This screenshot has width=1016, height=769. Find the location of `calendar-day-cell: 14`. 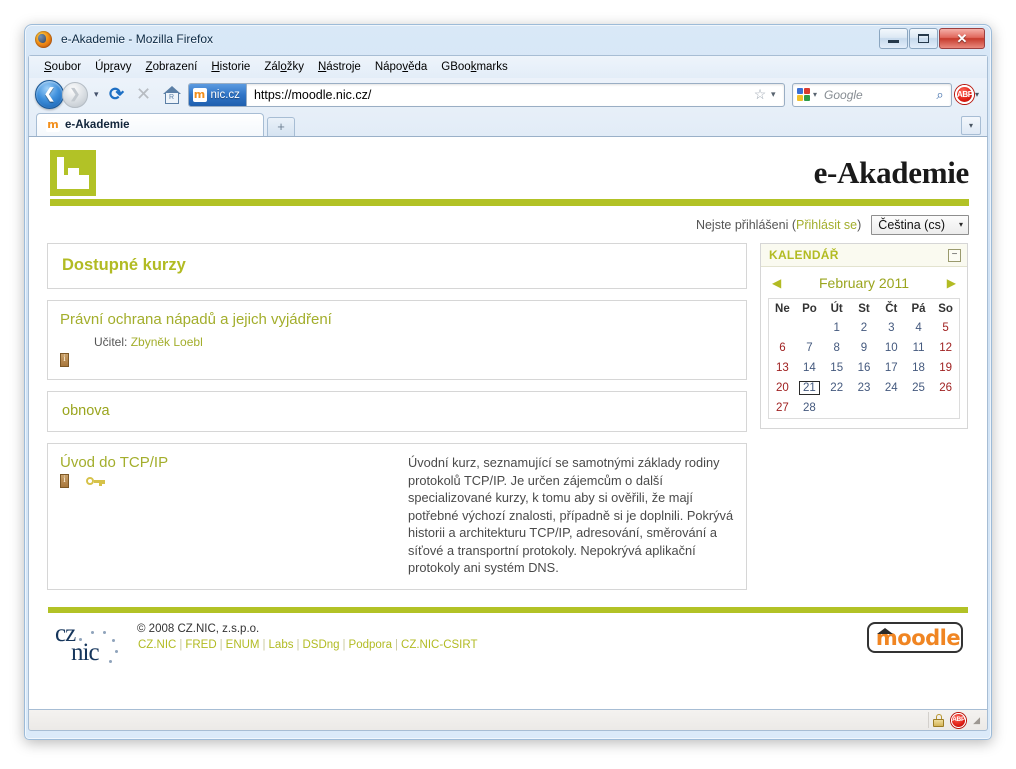

calendar-day-cell: 14 is located at coordinates (809, 368).